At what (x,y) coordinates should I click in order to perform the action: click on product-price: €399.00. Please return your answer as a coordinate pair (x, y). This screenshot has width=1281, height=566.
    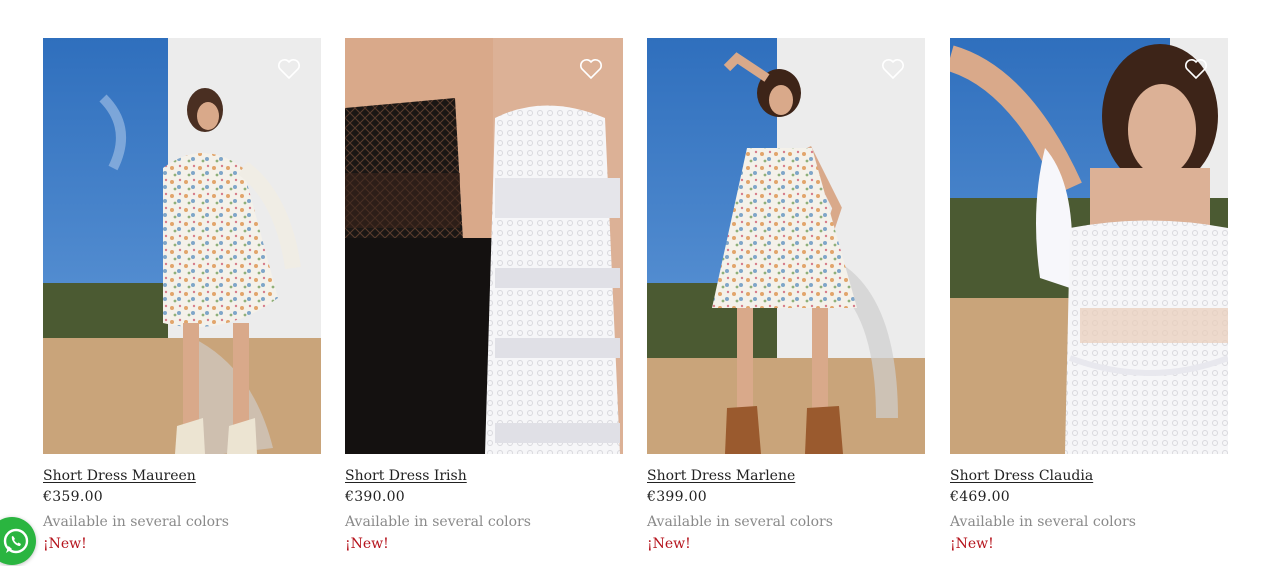
    Looking at the image, I should click on (677, 497).